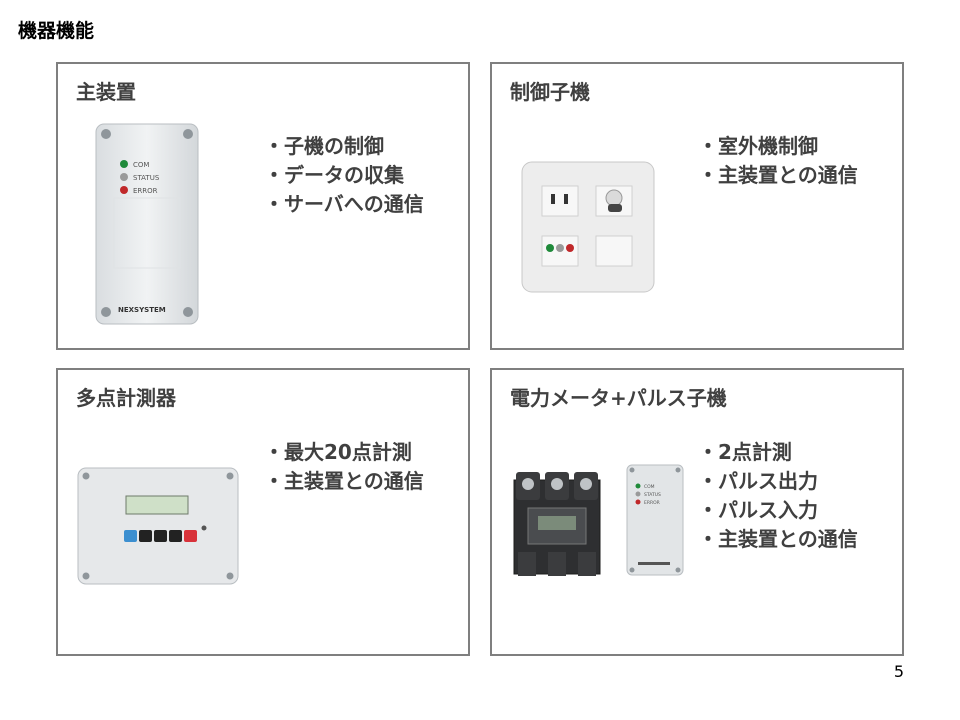 This screenshot has height=720, width=960. Describe the element at coordinates (758, 481) in the screenshot. I see `bullet-item: ・パルス出力` at that location.